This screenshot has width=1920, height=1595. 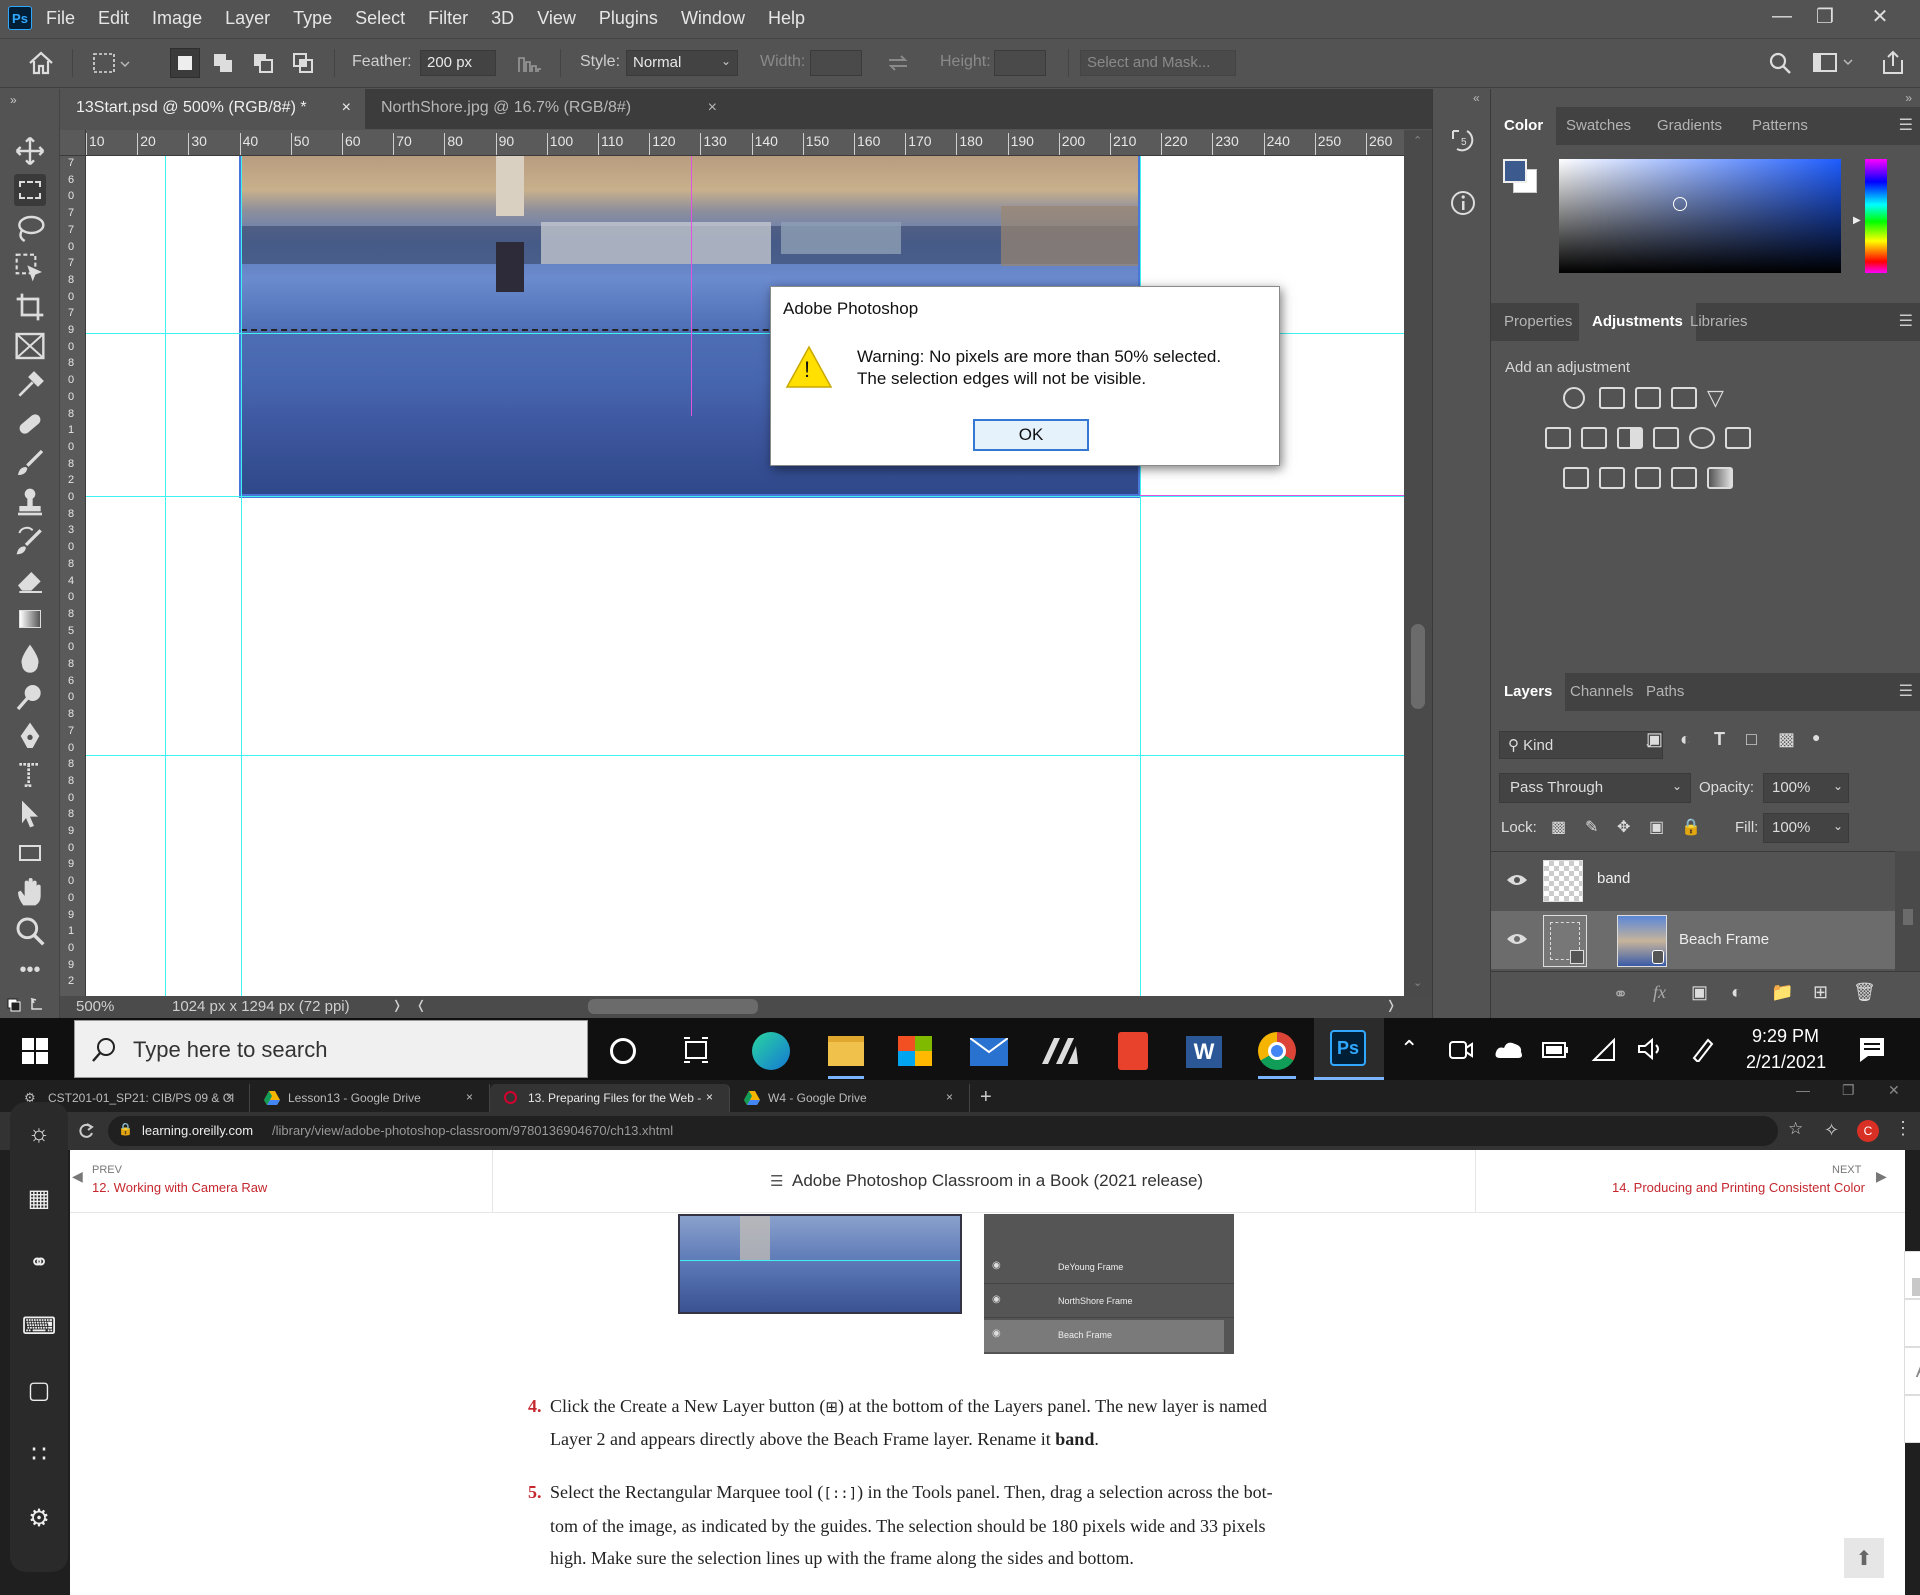 What do you see at coordinates (212, 109) in the screenshot?
I see `tab-13start: 13Start.psd @ 500% (RGB/8#) * ×` at bounding box center [212, 109].